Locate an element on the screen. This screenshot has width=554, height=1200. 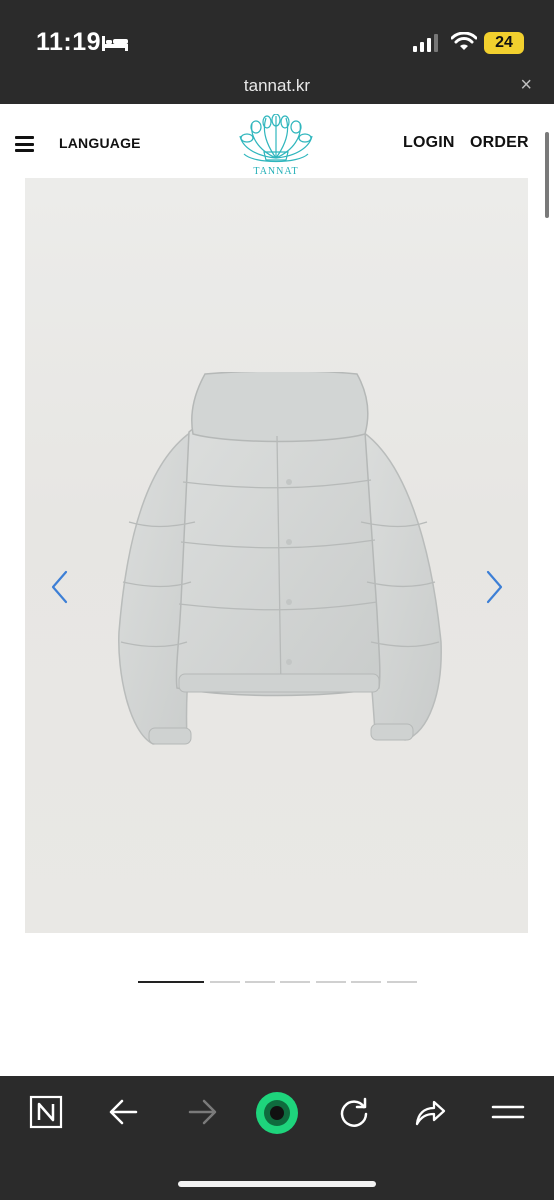
site-header: LANGUAGE TANNAT LOGIN ORDER is located at coordinates (272, 141).